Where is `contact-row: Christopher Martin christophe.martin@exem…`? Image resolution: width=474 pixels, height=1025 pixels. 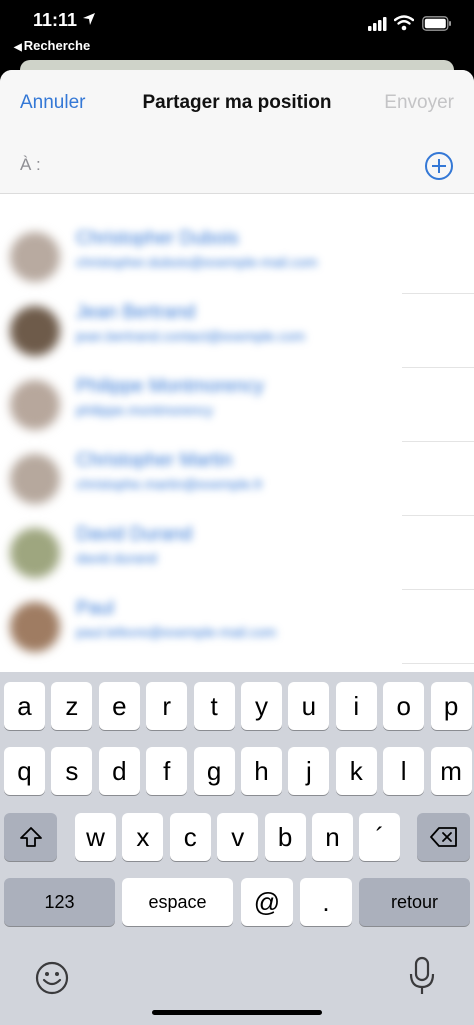
contact-row: Christopher Martin christophe.martin@exem… is located at coordinates (237, 479).